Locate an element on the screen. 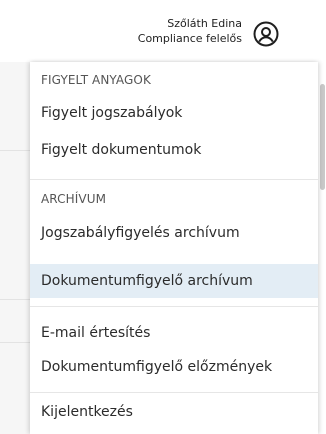 Image resolution: width=326 pixels, height=434 pixels. menu-item-label: Dokumentumfigyelő archívum is located at coordinates (147, 281).